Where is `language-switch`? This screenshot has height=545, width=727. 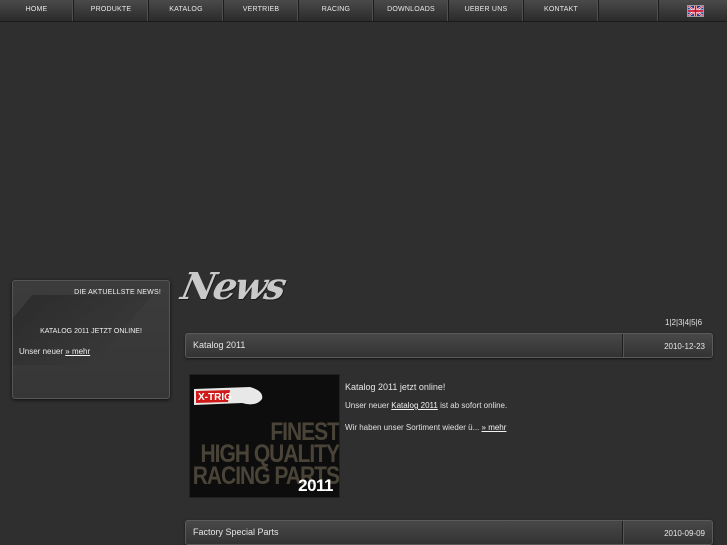 language-switch is located at coordinates (693, 10).